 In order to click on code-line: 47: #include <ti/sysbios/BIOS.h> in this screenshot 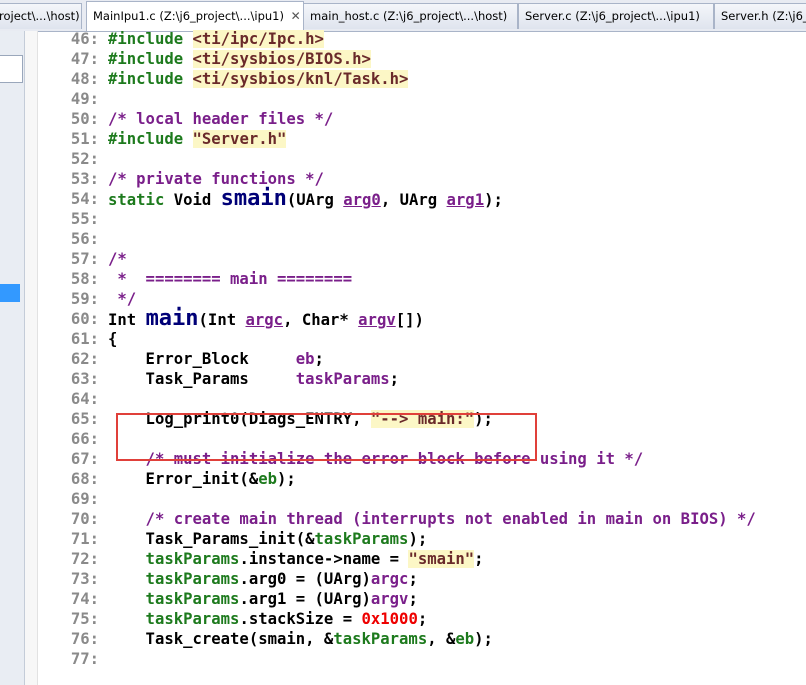, I will do `click(403, 59)`.